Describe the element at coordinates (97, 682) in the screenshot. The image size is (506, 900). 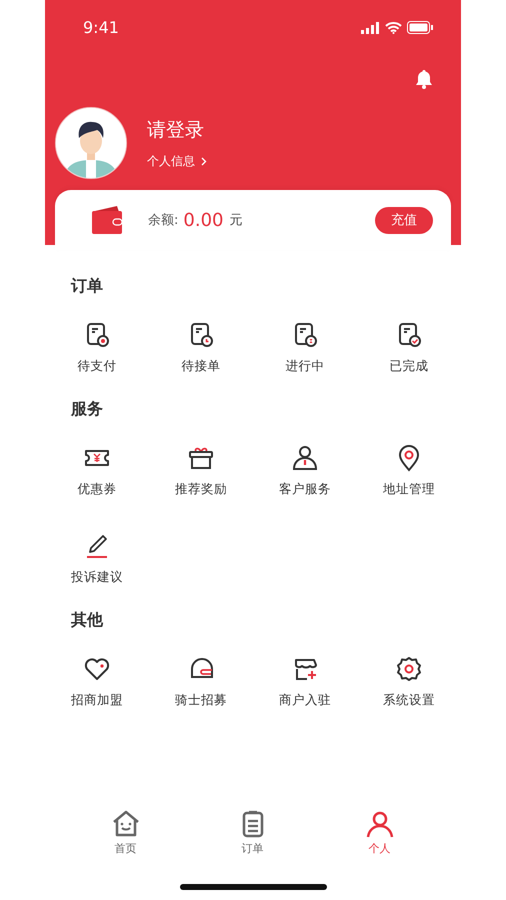
I see `menu-item: 招商加盟` at that location.